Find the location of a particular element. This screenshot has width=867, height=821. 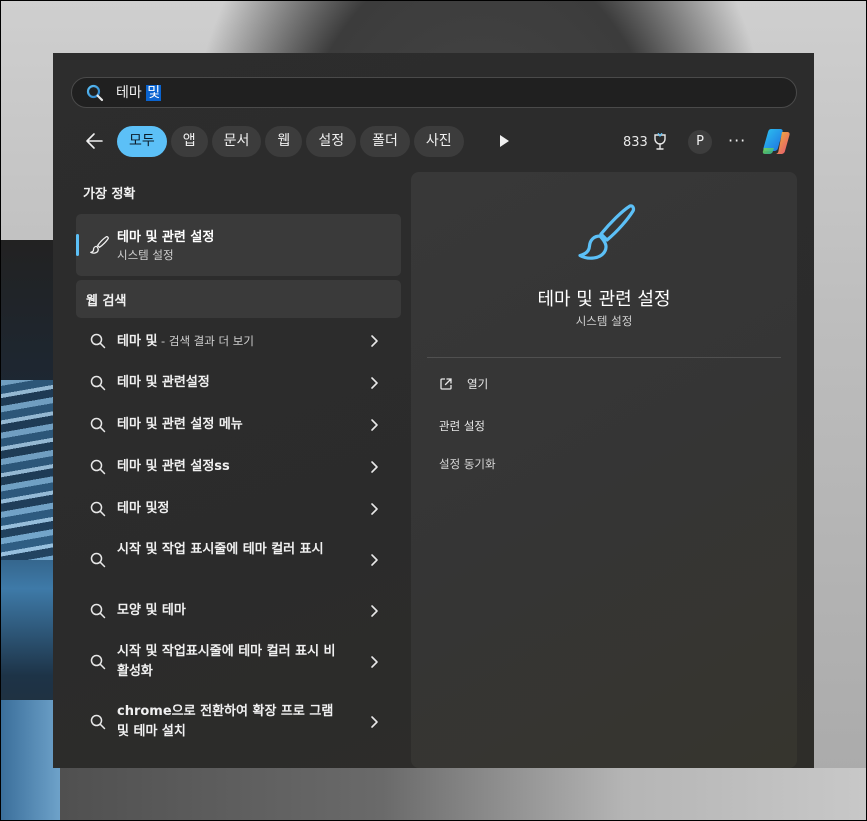

web-result-query: chrome으로 전환하여 확장 프로 그램 및 테마 설치 is located at coordinates (225, 721).